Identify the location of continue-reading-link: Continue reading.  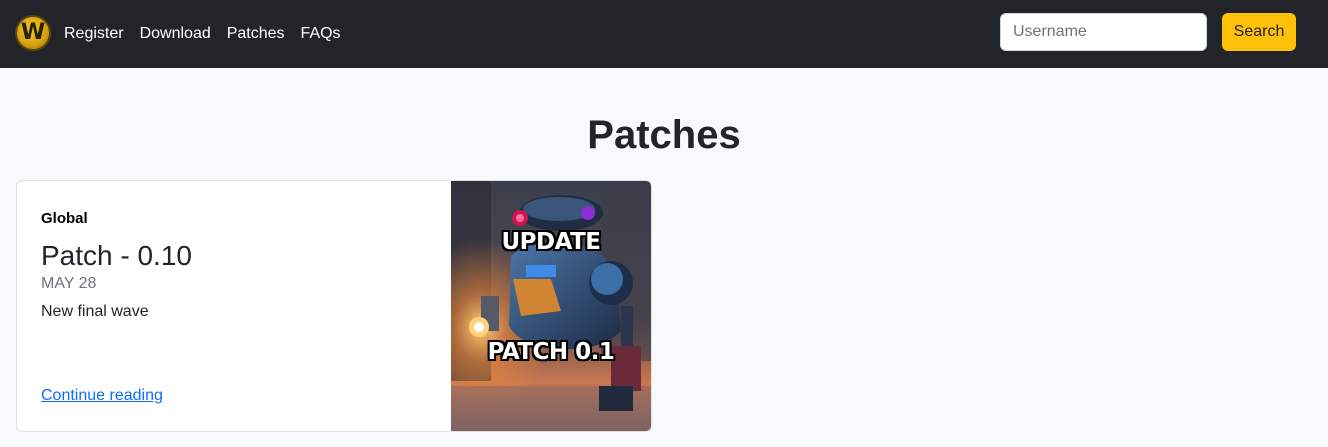
(102, 396).